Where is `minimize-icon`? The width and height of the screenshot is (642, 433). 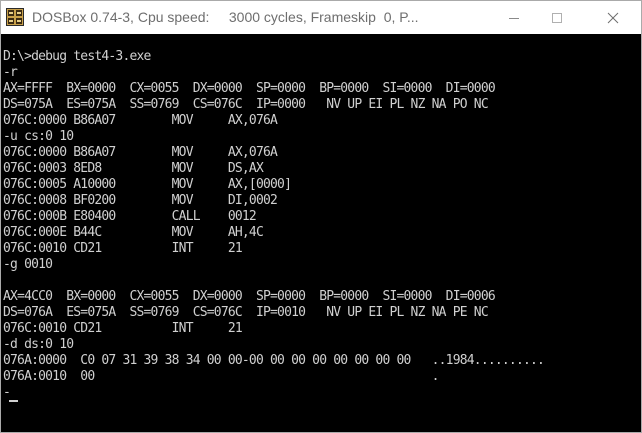
minimize-icon is located at coordinates (513, 17).